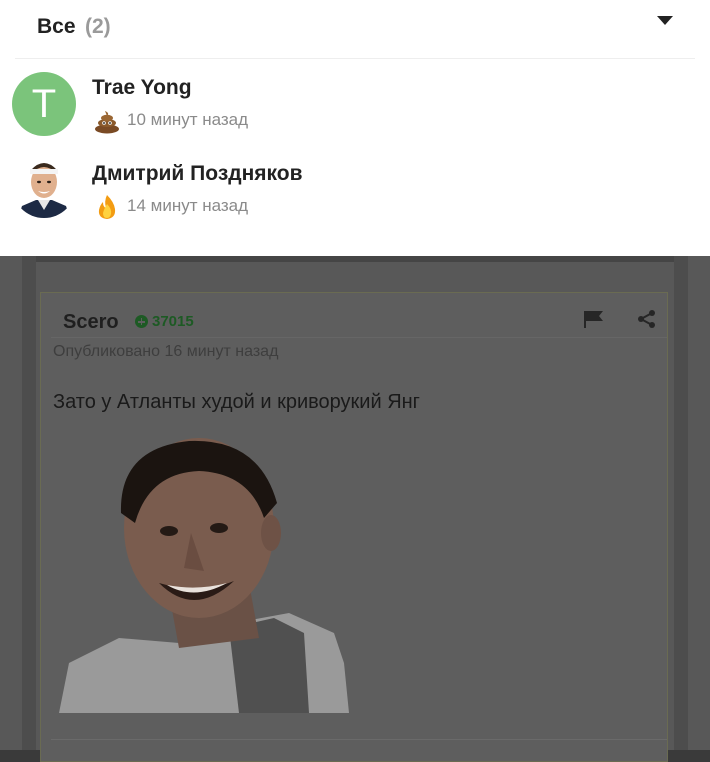  Describe the element at coordinates (107, 207) in the screenshot. I see `fire-emoji-icon` at that location.